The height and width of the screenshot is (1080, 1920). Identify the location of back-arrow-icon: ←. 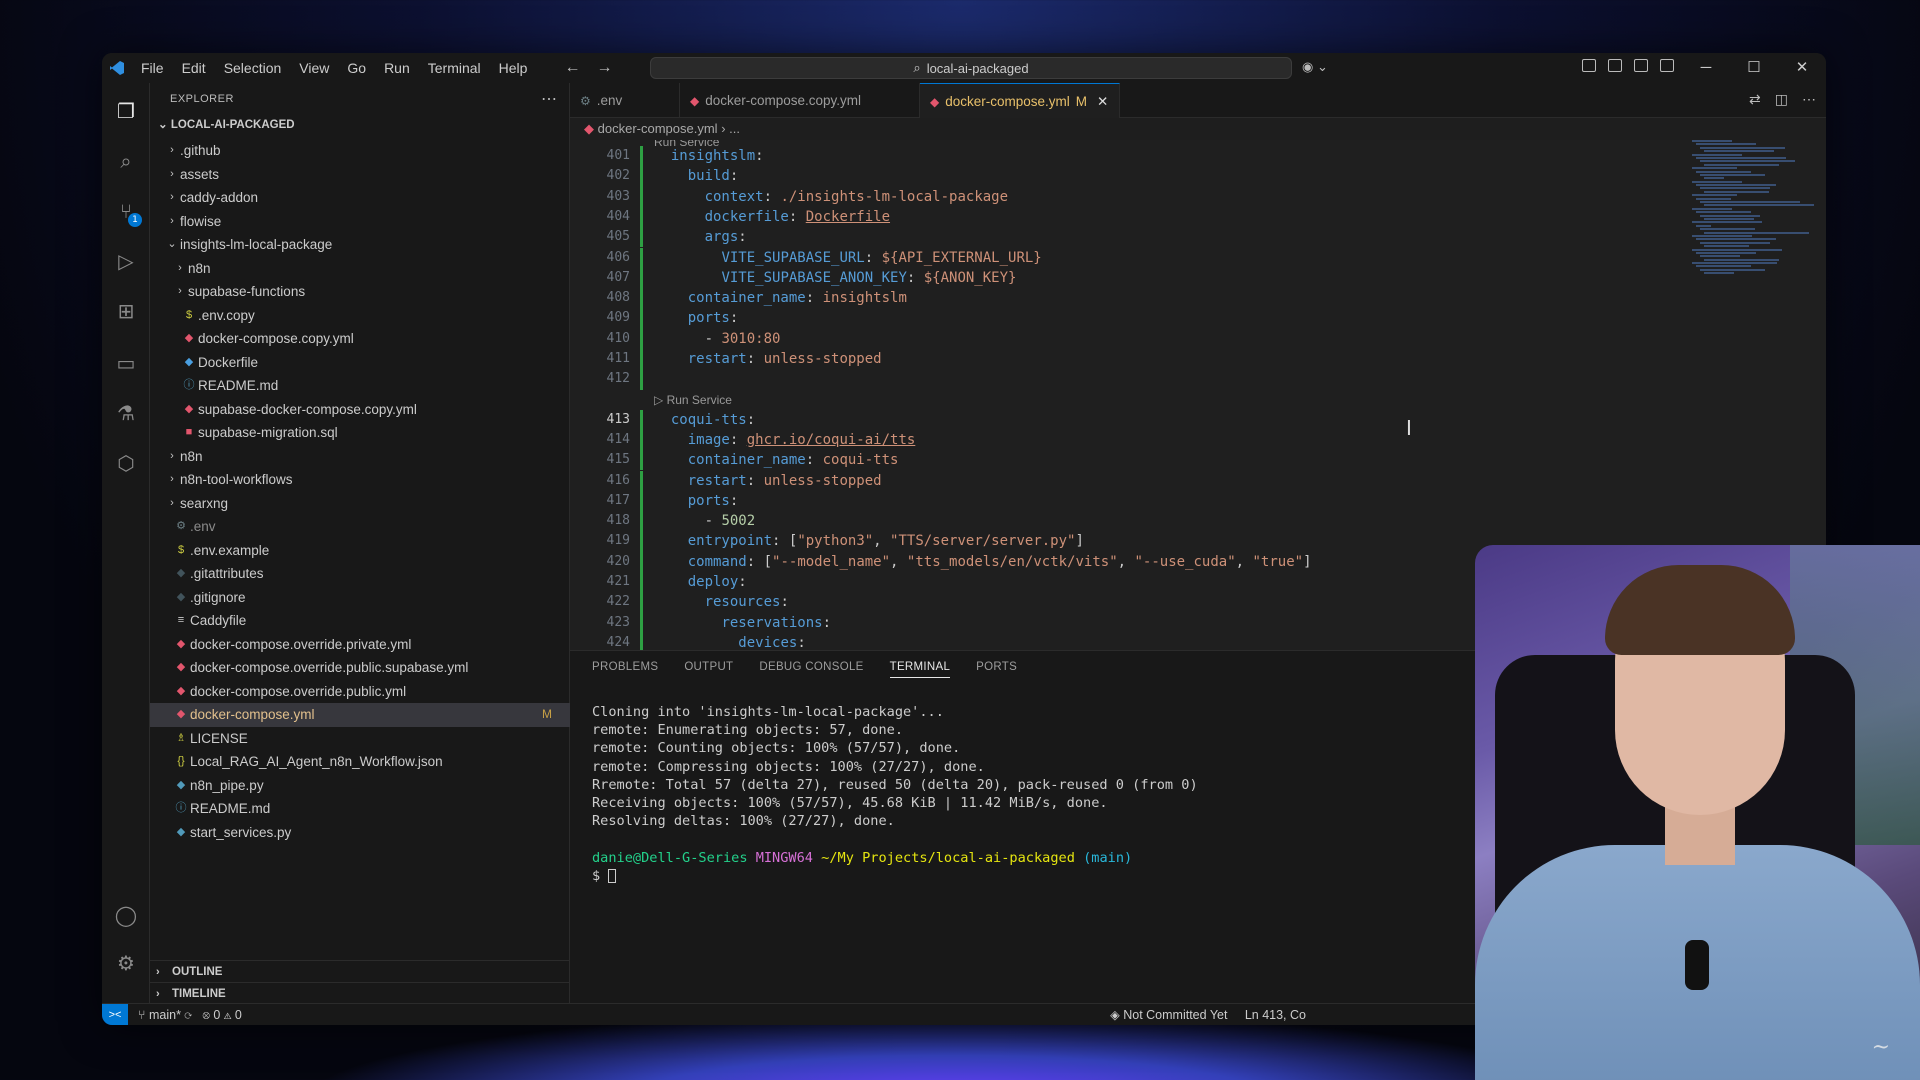
(572, 68).